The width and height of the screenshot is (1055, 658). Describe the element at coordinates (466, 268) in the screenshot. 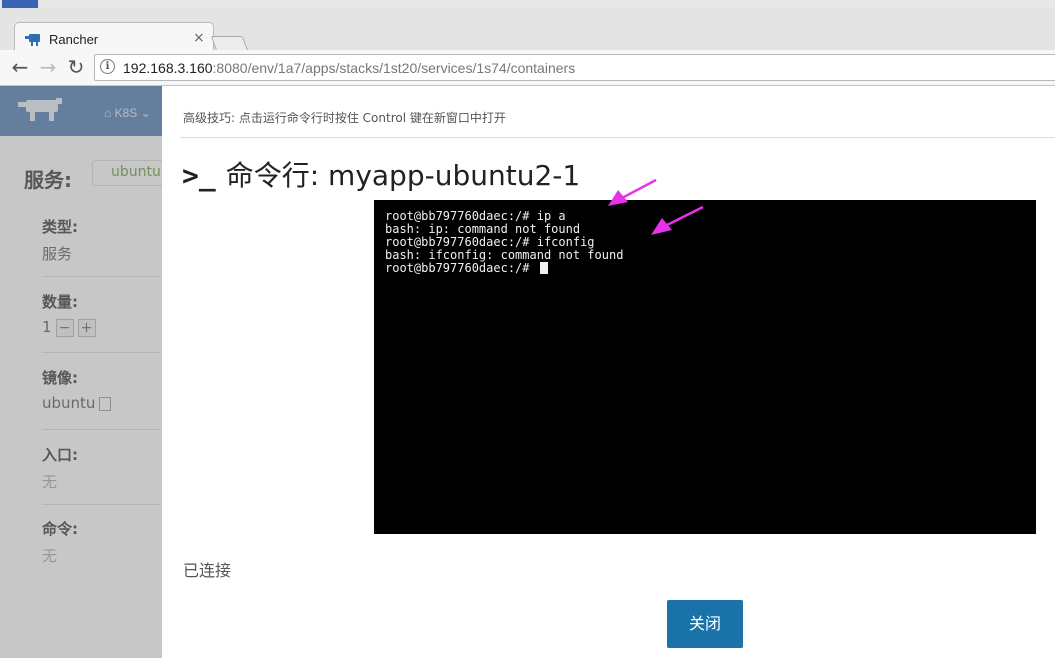

I see `terminal-prompt-line: root@bb797760daec:/#` at that location.